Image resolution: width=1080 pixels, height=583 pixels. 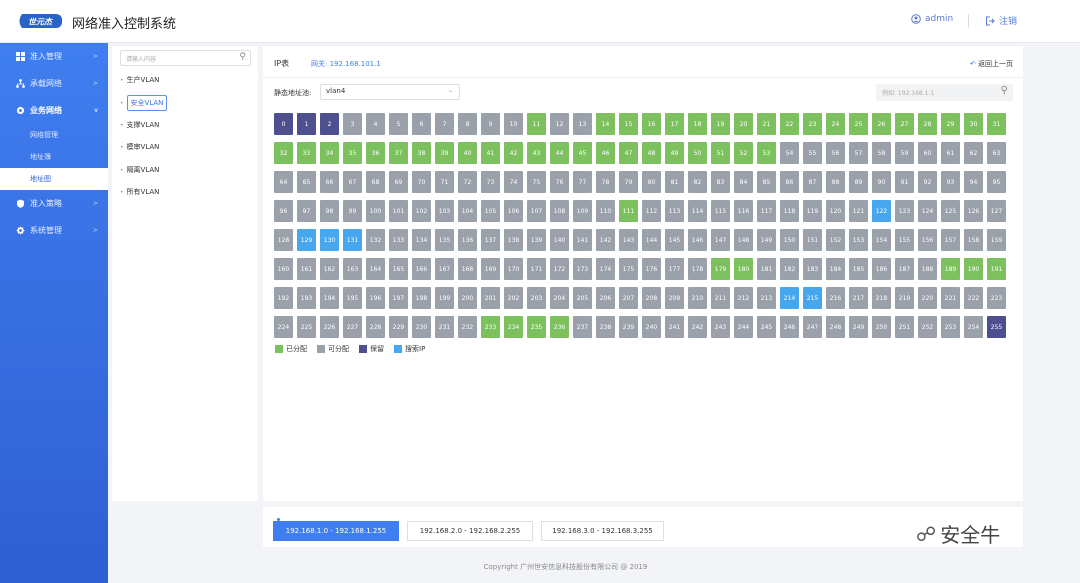 I want to click on ip-cell-available: 76, so click(x=559, y=182).